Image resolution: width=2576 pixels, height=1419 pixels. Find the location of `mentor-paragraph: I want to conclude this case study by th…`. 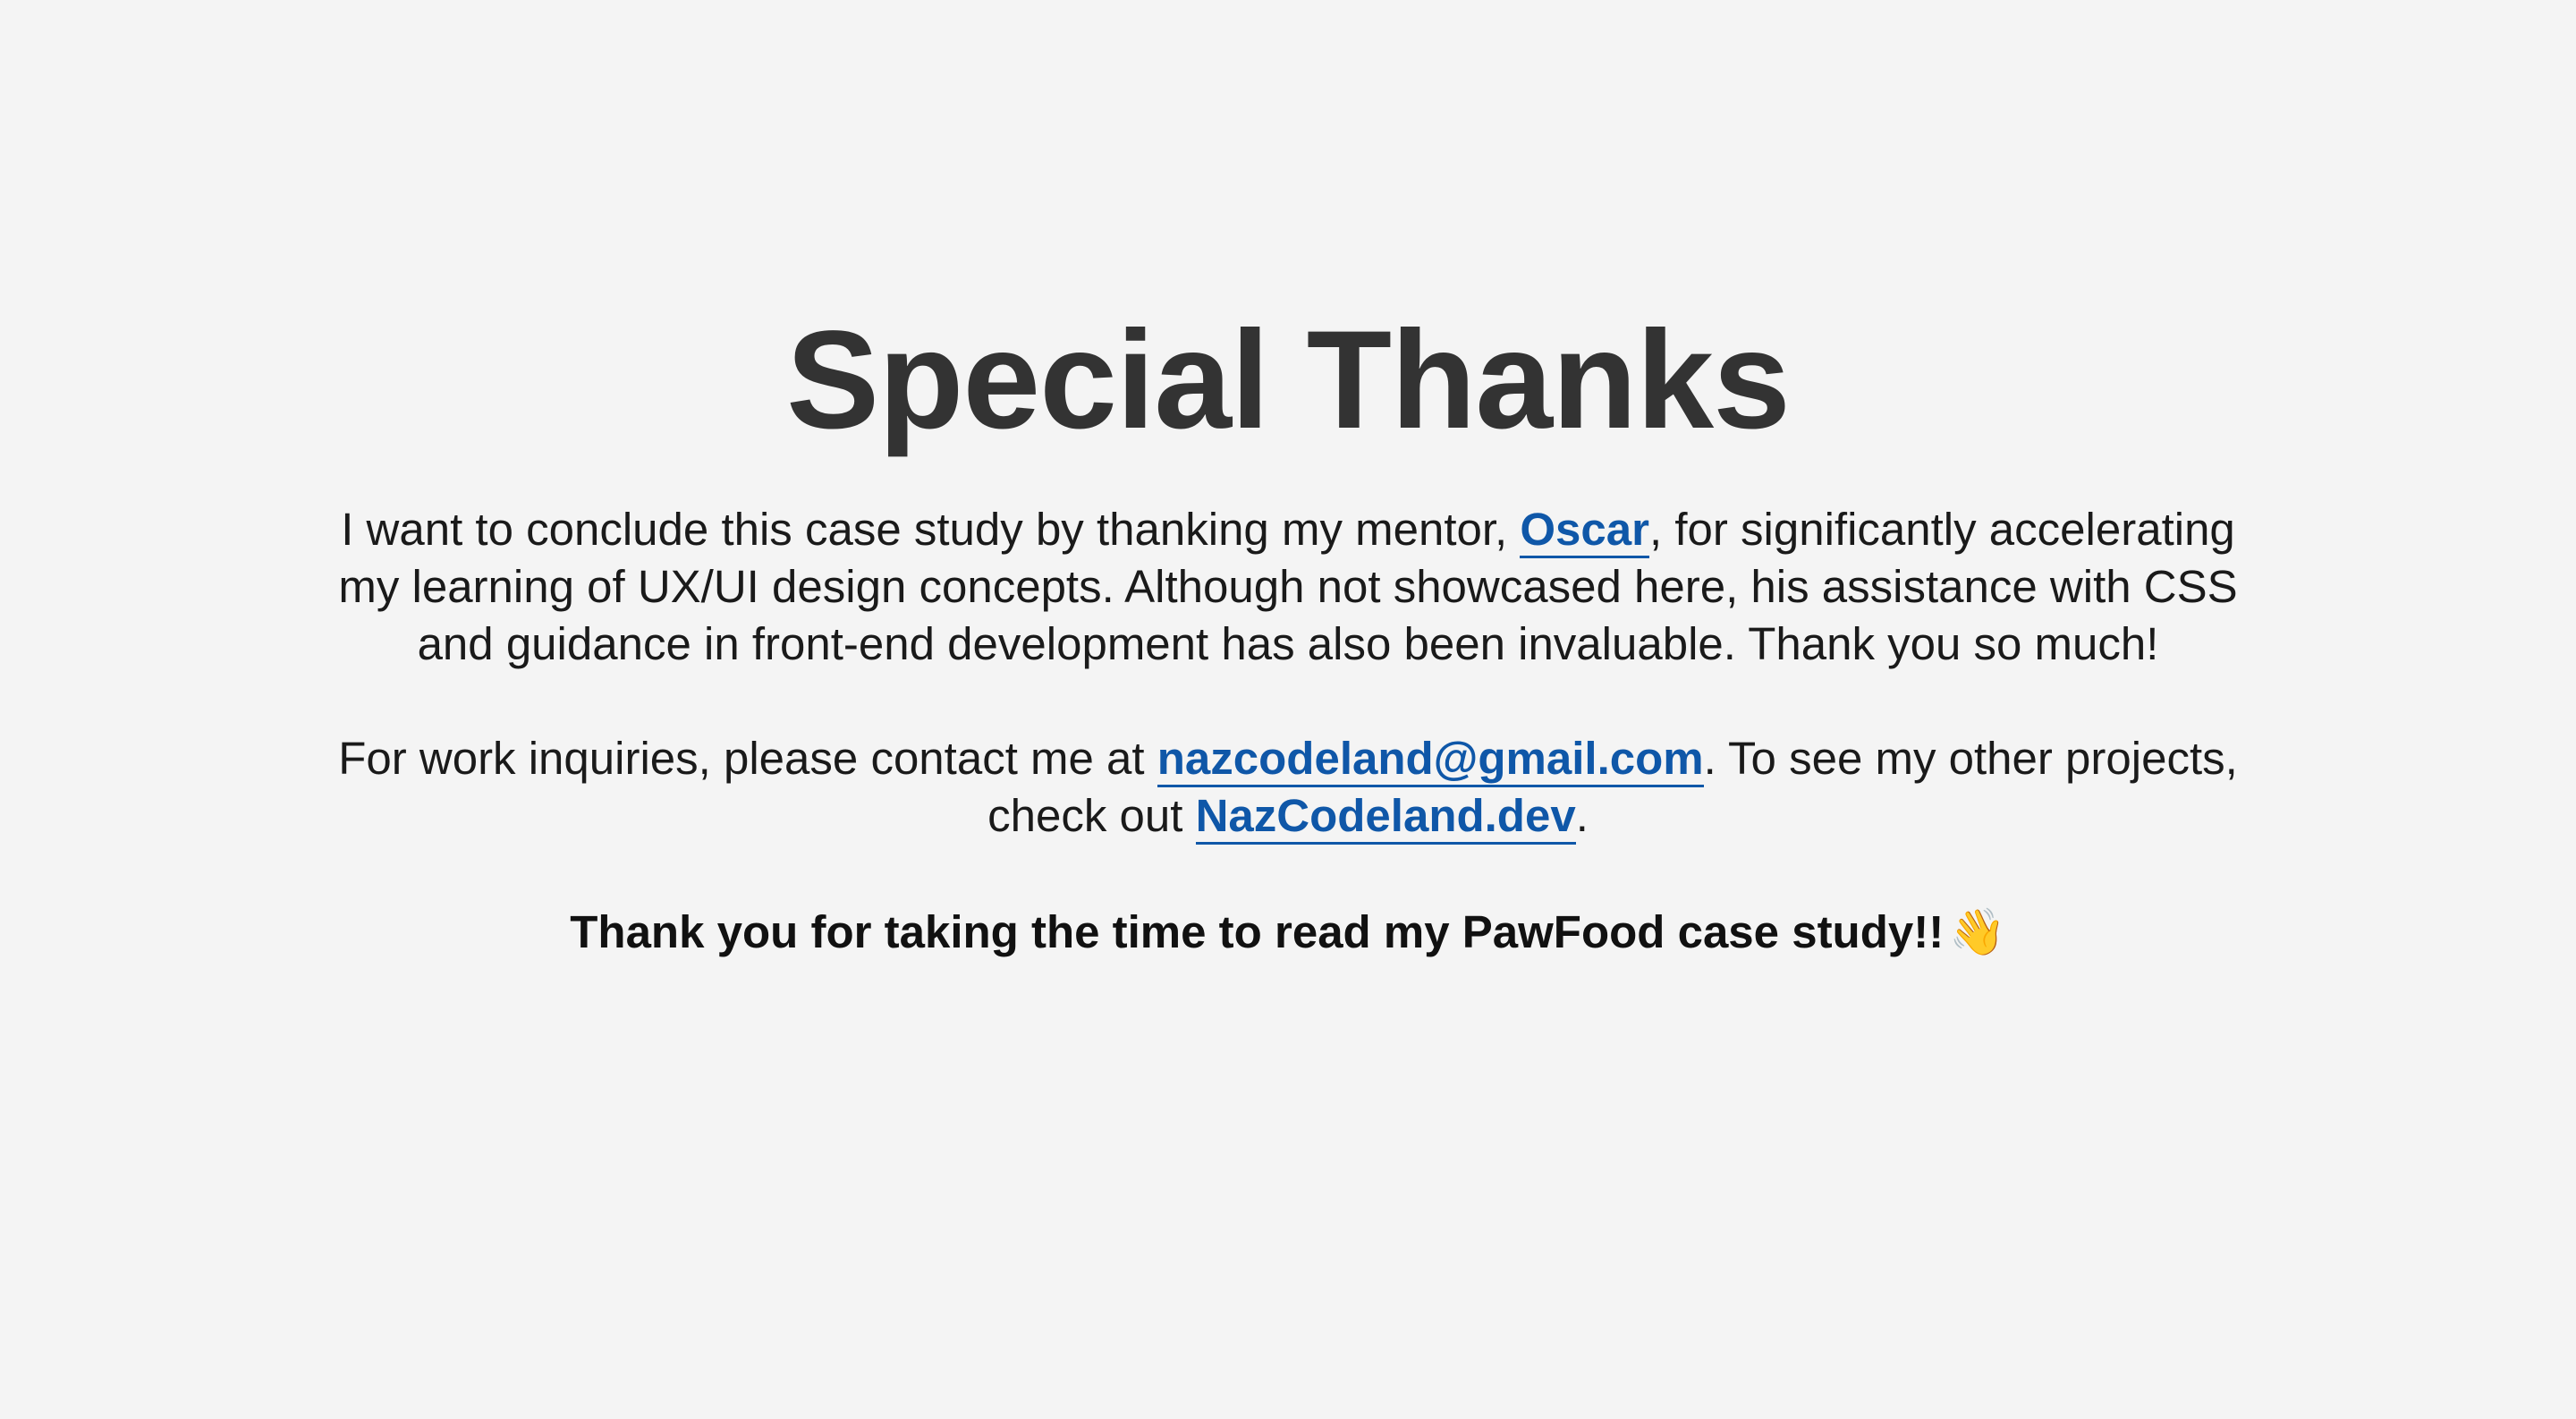

mentor-paragraph: I want to conclude this case study by th… is located at coordinates (1288, 587).